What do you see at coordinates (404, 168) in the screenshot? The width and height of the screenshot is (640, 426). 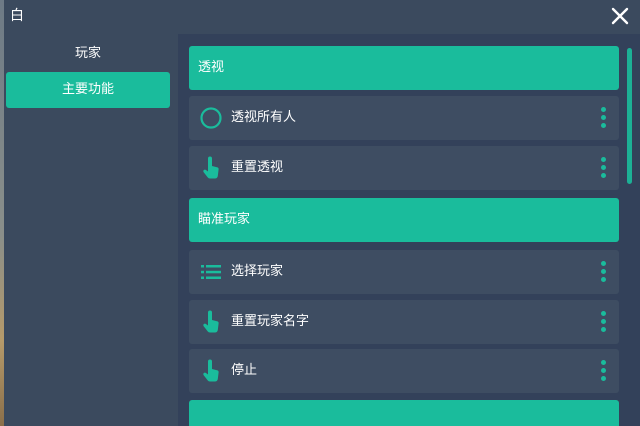 I see `button-reset-esp: 重置透视` at bounding box center [404, 168].